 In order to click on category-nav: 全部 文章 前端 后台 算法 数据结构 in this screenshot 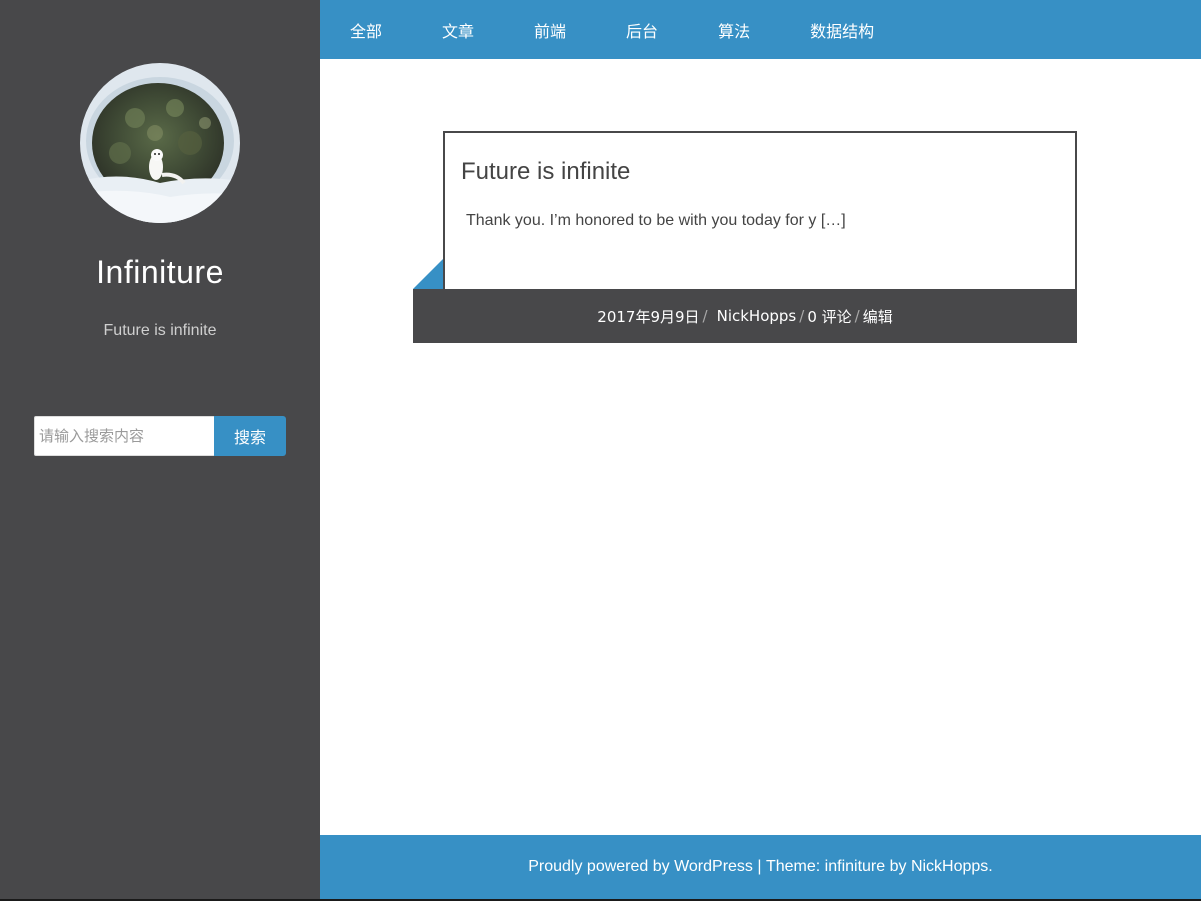, I will do `click(760, 29)`.